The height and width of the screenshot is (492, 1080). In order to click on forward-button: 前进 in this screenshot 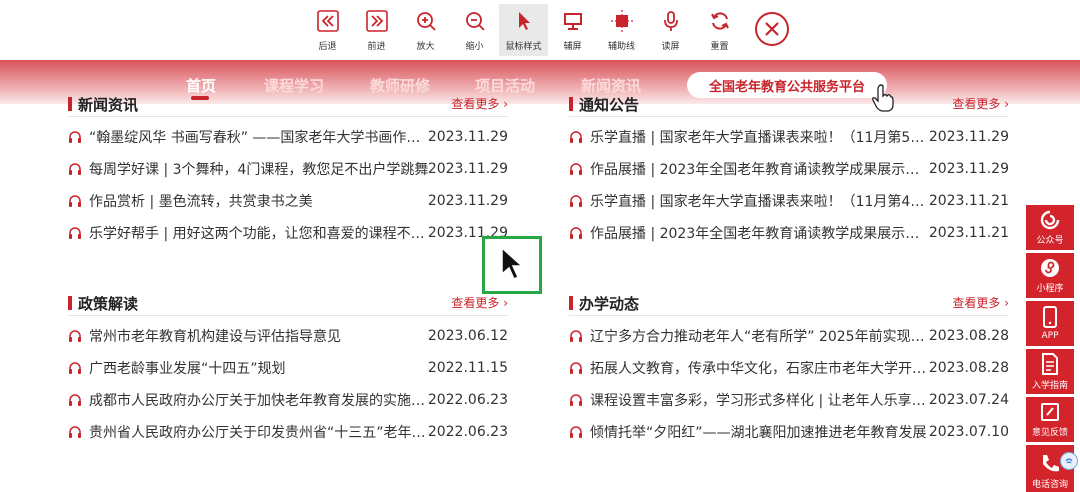, I will do `click(376, 30)`.